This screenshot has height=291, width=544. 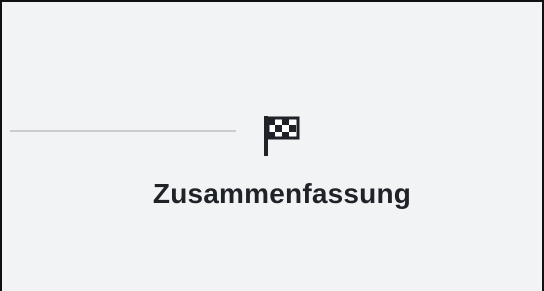 I want to click on checkered-flag-icon, so click(x=282, y=136).